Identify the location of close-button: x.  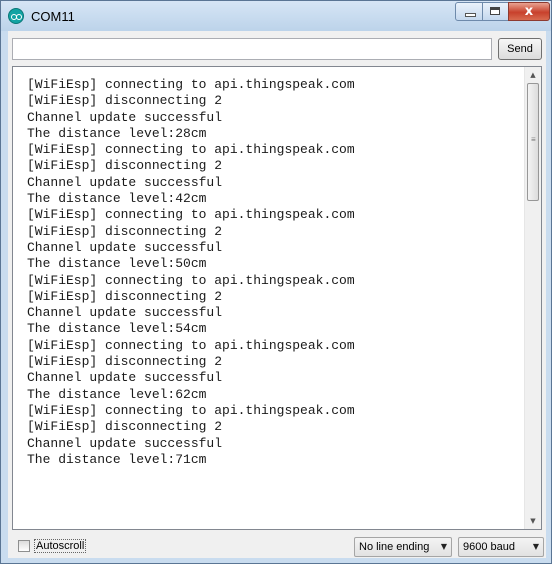
(529, 11).